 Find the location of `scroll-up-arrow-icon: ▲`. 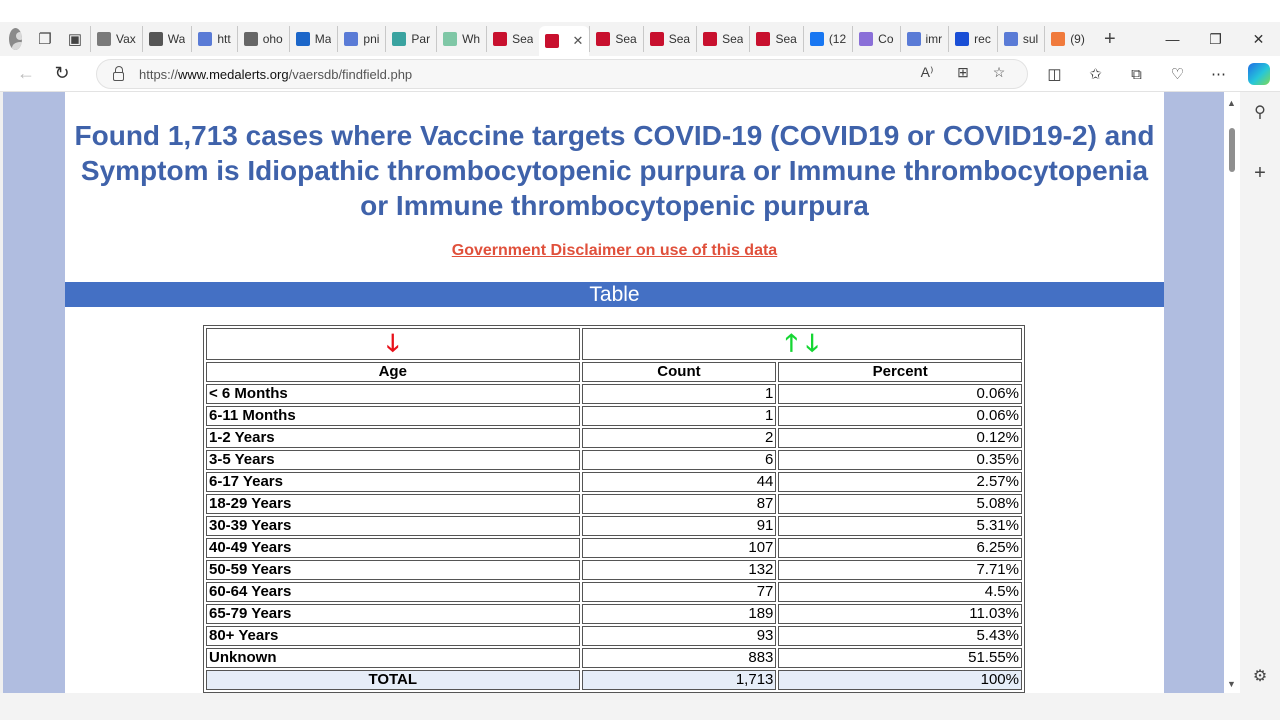

scroll-up-arrow-icon: ▲ is located at coordinates (1231, 103).